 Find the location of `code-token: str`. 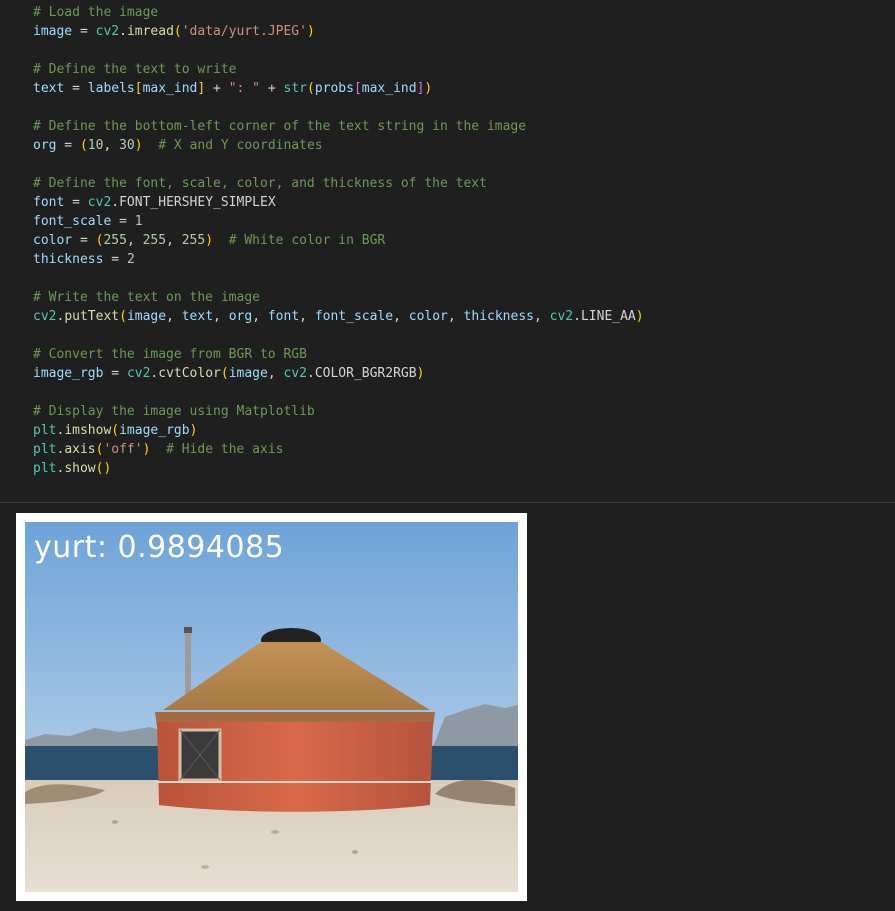

code-token: str is located at coordinates (295, 88).